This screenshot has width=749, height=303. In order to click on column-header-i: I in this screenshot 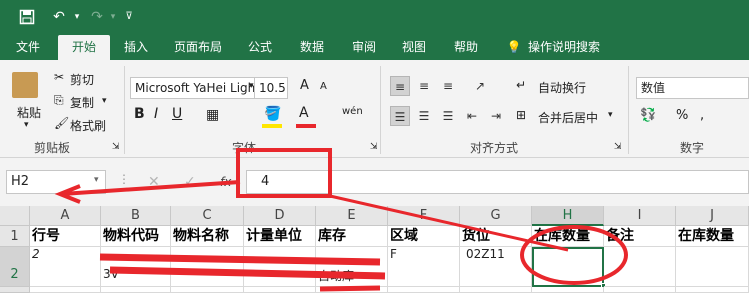, I will do `click(640, 216)`.